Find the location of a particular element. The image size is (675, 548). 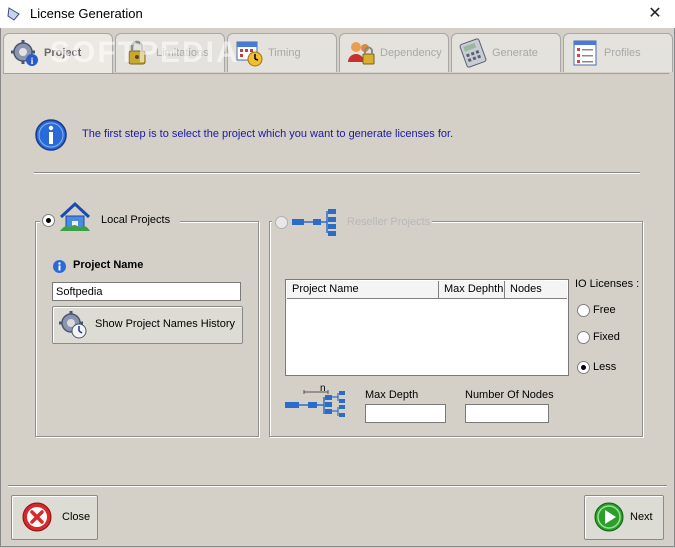

window-close-button: ✕ is located at coordinates (655, 14).